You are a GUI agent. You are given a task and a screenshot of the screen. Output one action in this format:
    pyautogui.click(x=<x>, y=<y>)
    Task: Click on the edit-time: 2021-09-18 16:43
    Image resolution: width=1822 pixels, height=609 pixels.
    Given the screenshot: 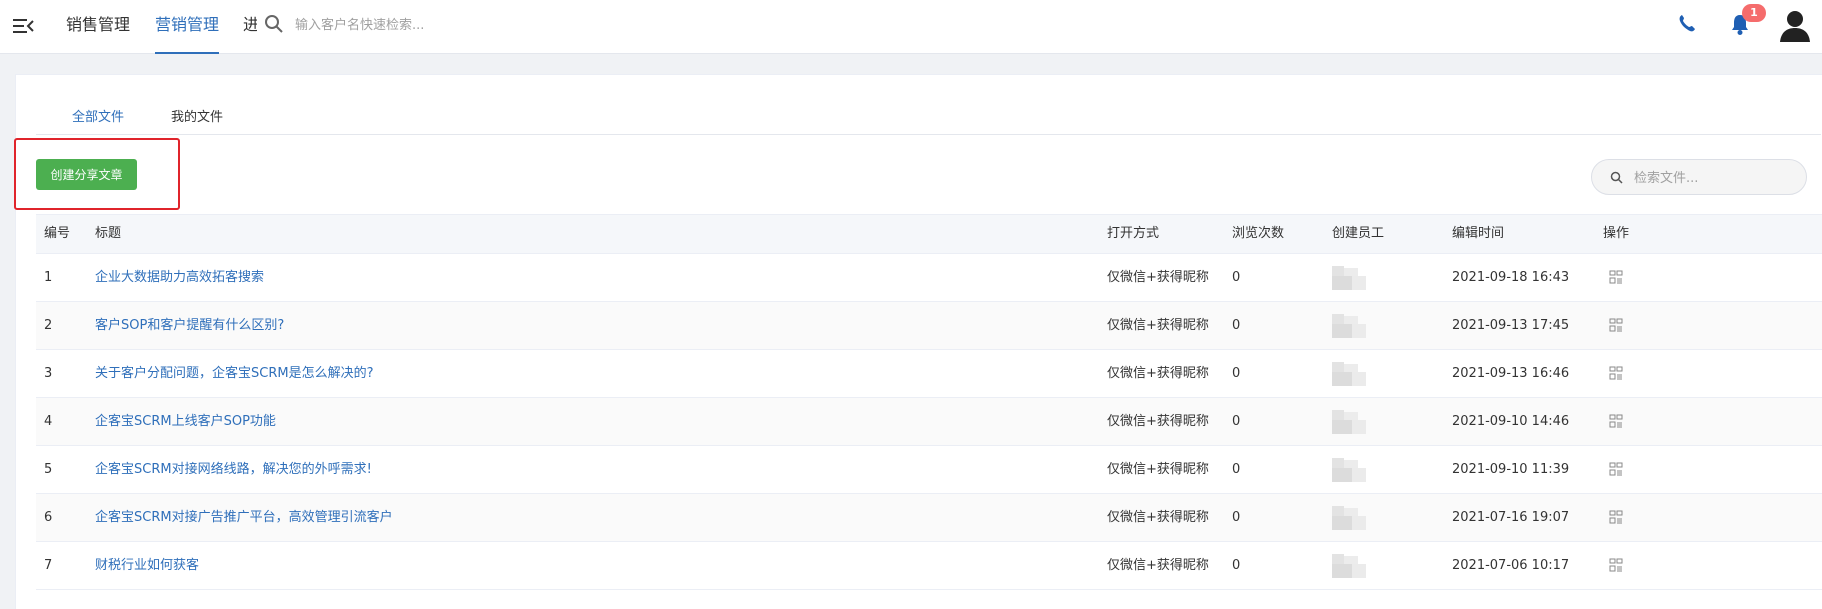 What is the action you would take?
    pyautogui.click(x=1511, y=277)
    